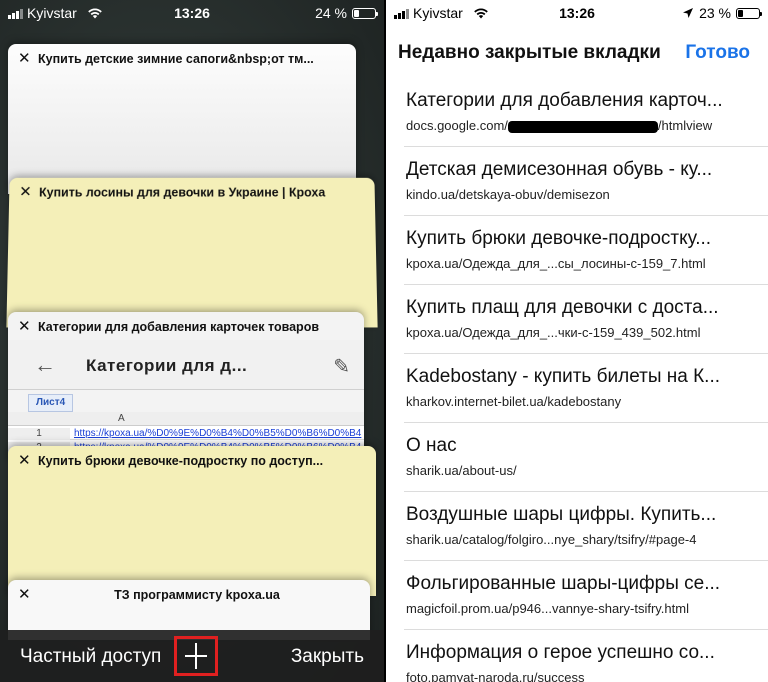 The image size is (768, 682). What do you see at coordinates (586, 457) in the screenshot?
I see `list-item: О нас sharik.ua/about-us/` at bounding box center [586, 457].